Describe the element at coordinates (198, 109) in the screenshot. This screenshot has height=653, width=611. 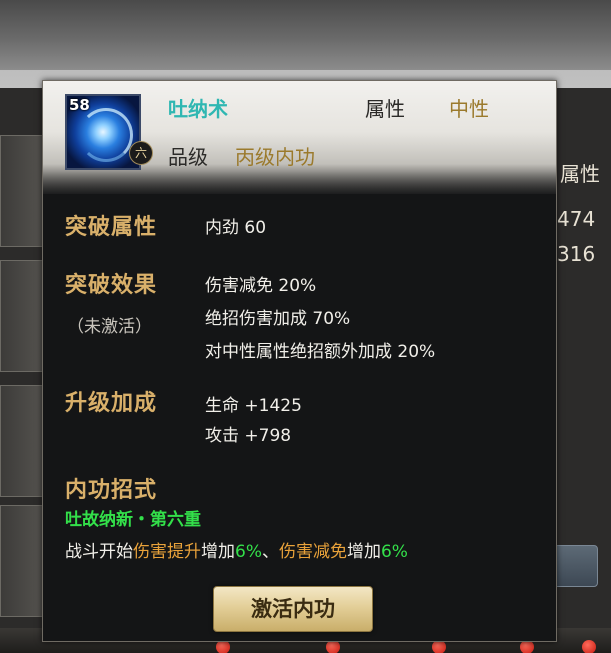
I see `skill-name: 吐纳术` at that location.